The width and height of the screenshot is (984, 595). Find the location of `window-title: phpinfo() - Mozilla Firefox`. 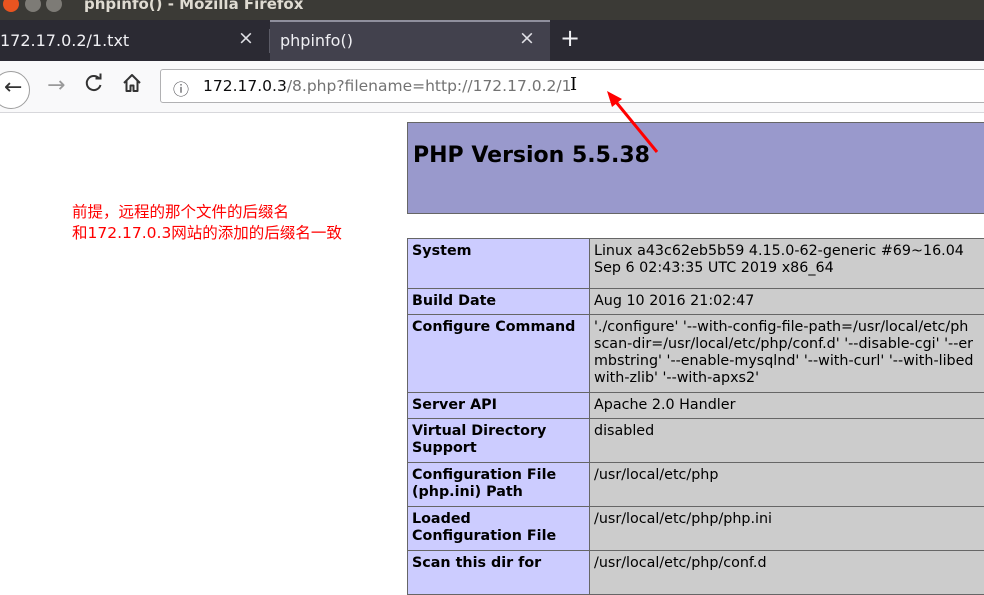

window-title: phpinfo() - Mozilla Firefox is located at coordinates (193, 6).